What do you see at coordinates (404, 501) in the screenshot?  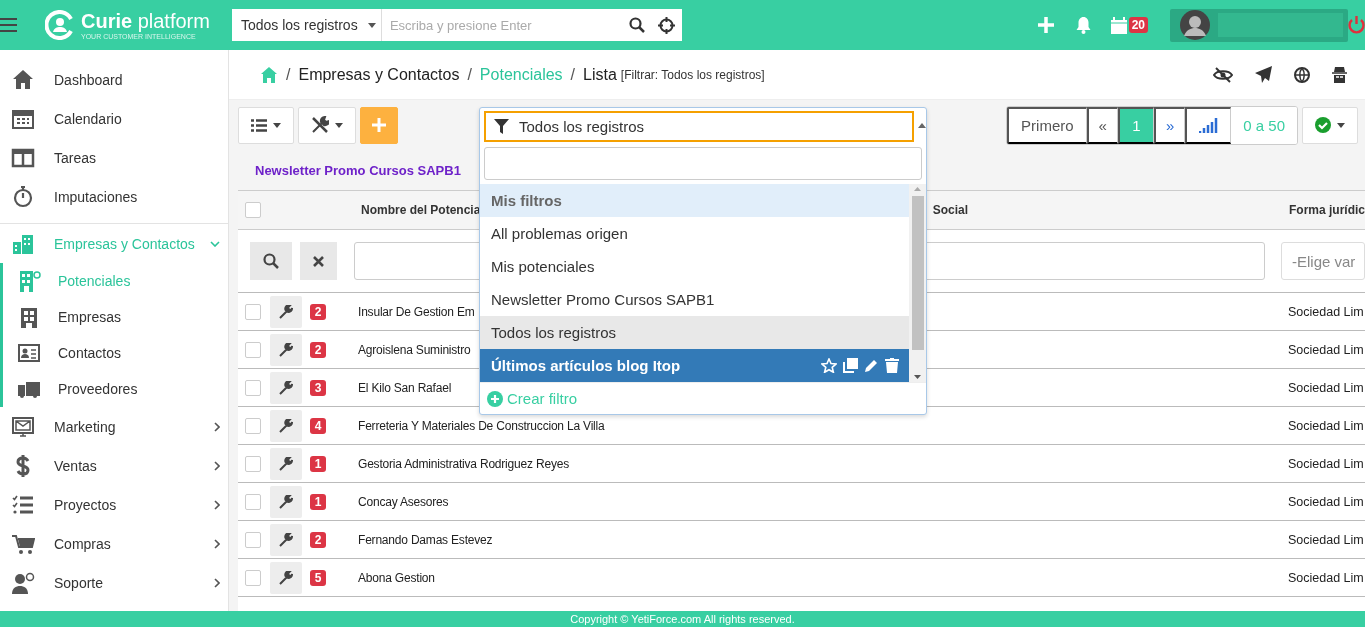 I see `table-cell-text: Concay Asesores` at bounding box center [404, 501].